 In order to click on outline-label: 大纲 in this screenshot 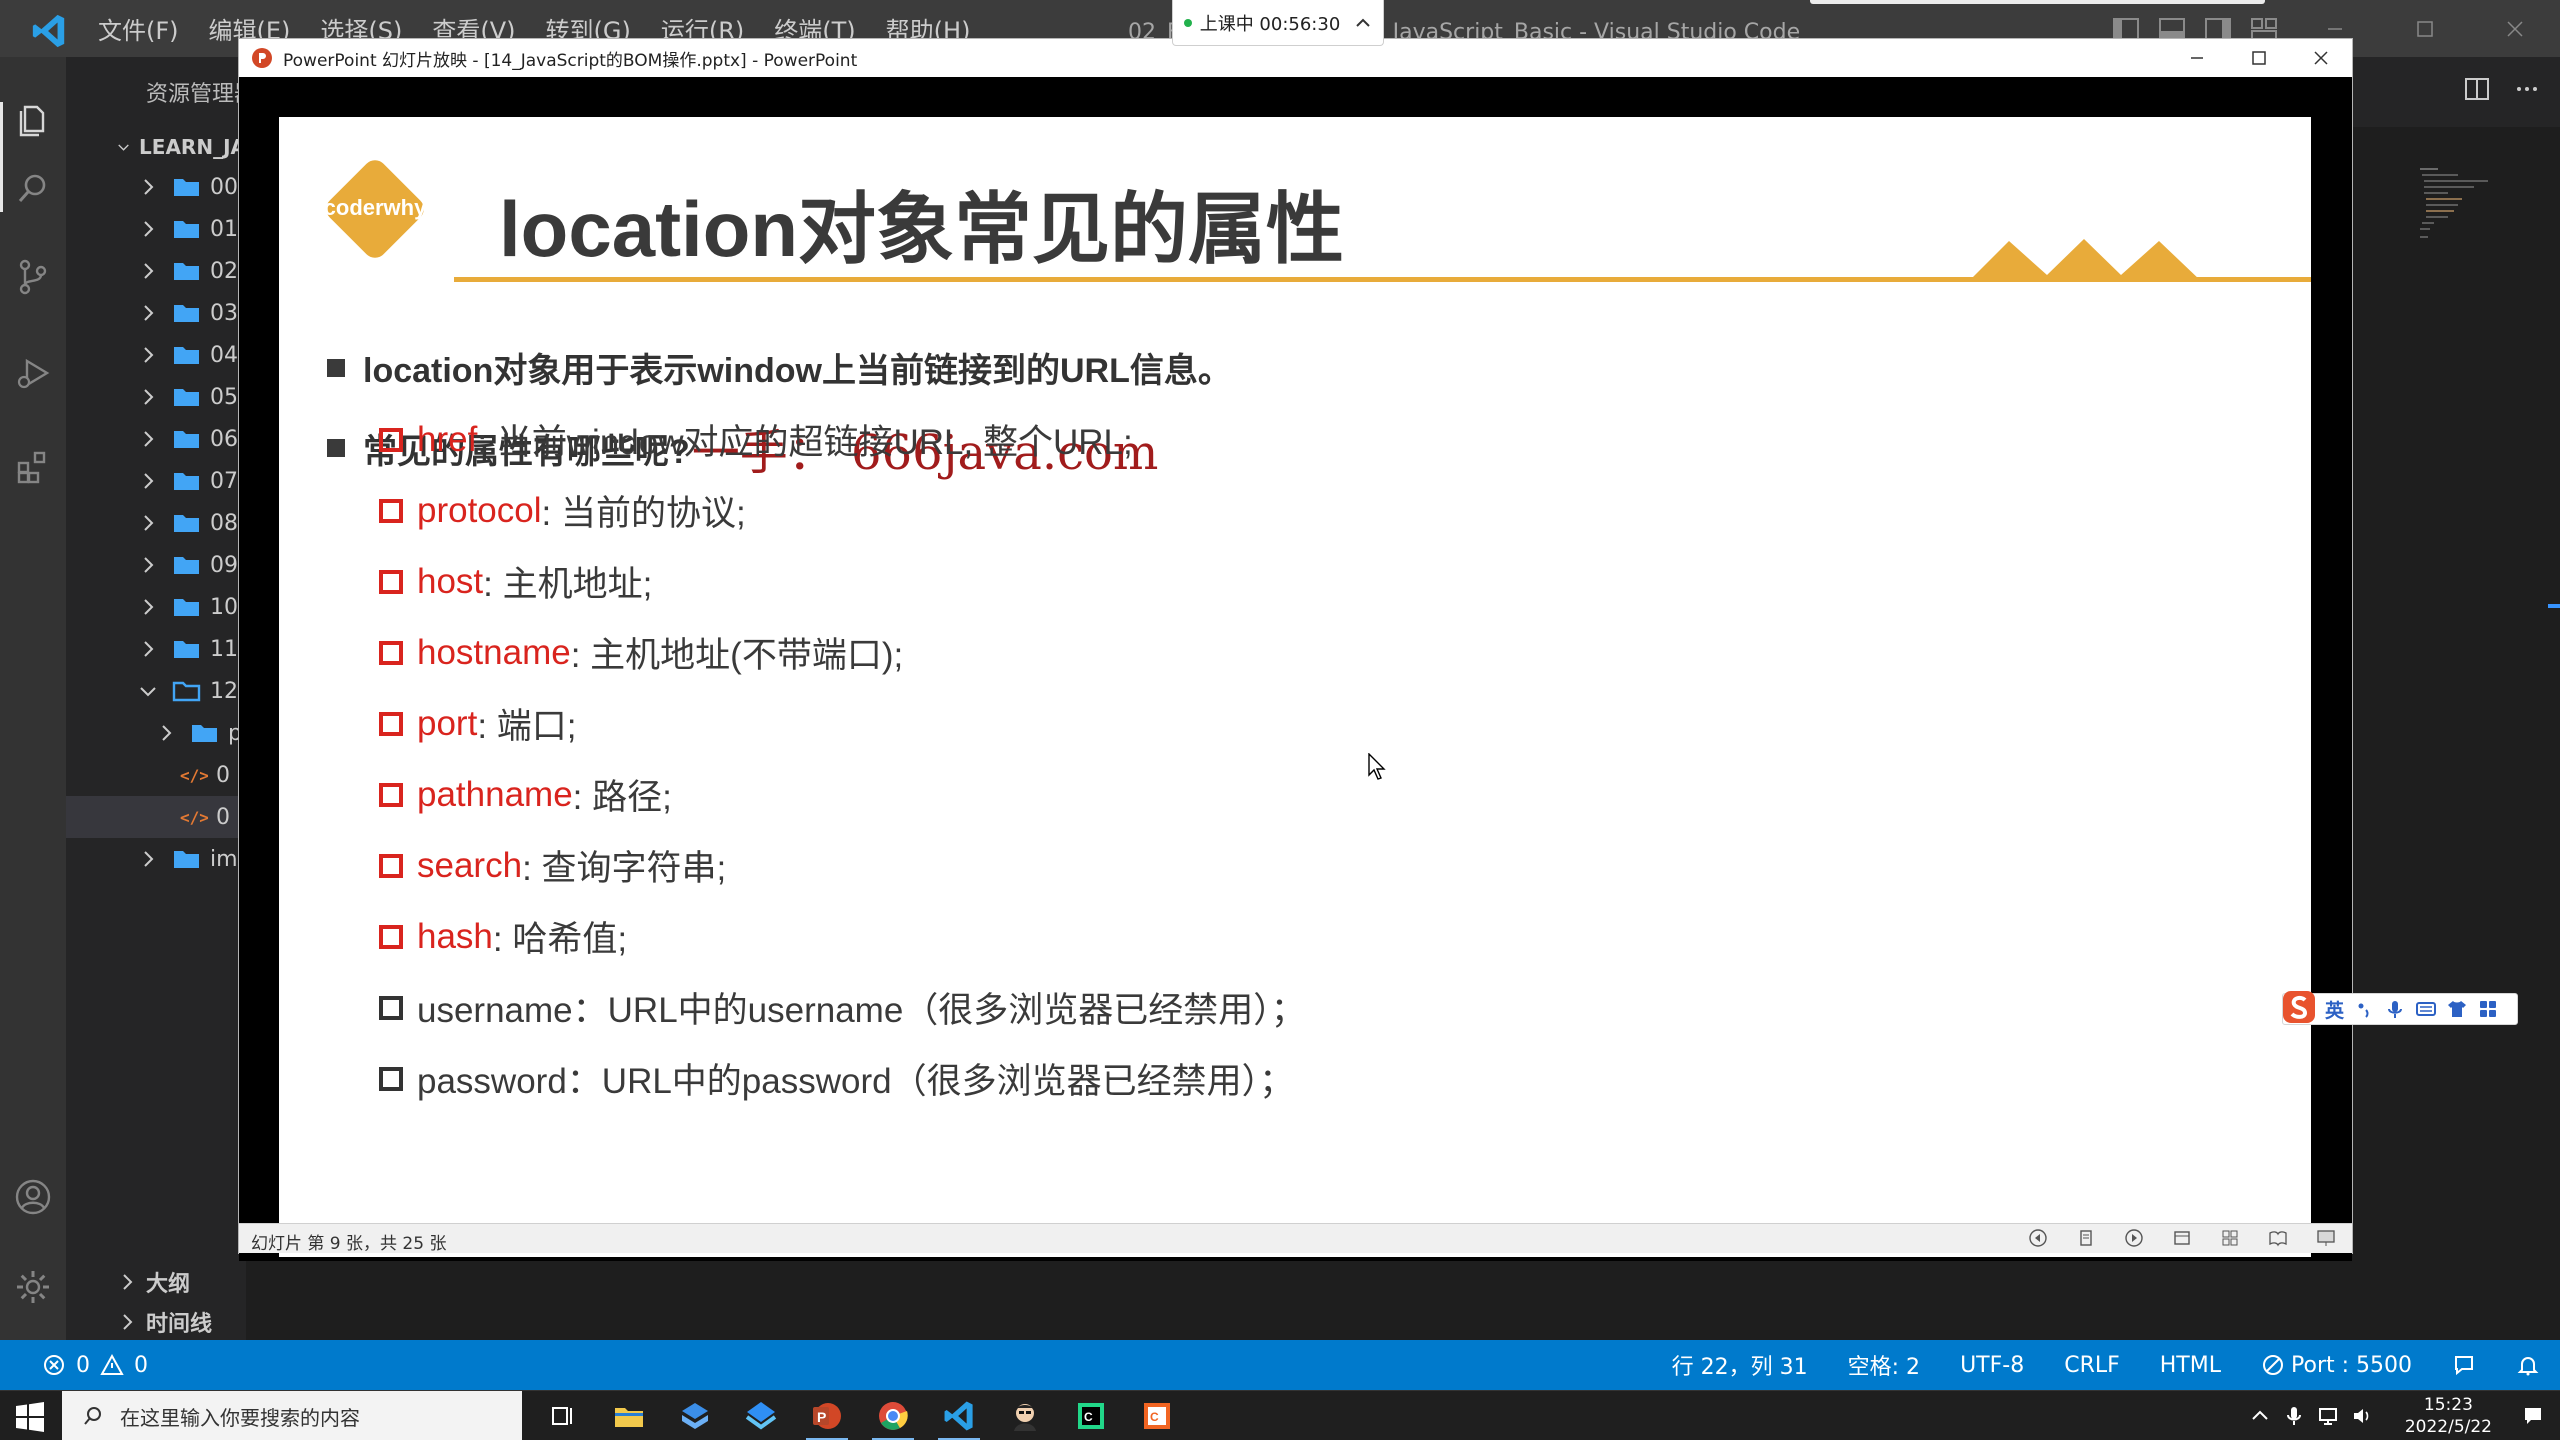, I will do `click(168, 1284)`.